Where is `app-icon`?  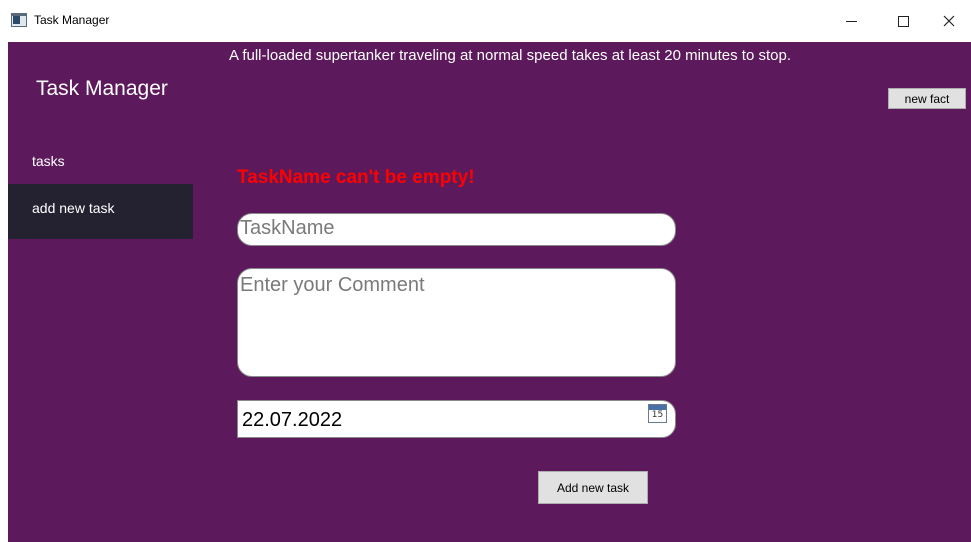
app-icon is located at coordinates (19, 20).